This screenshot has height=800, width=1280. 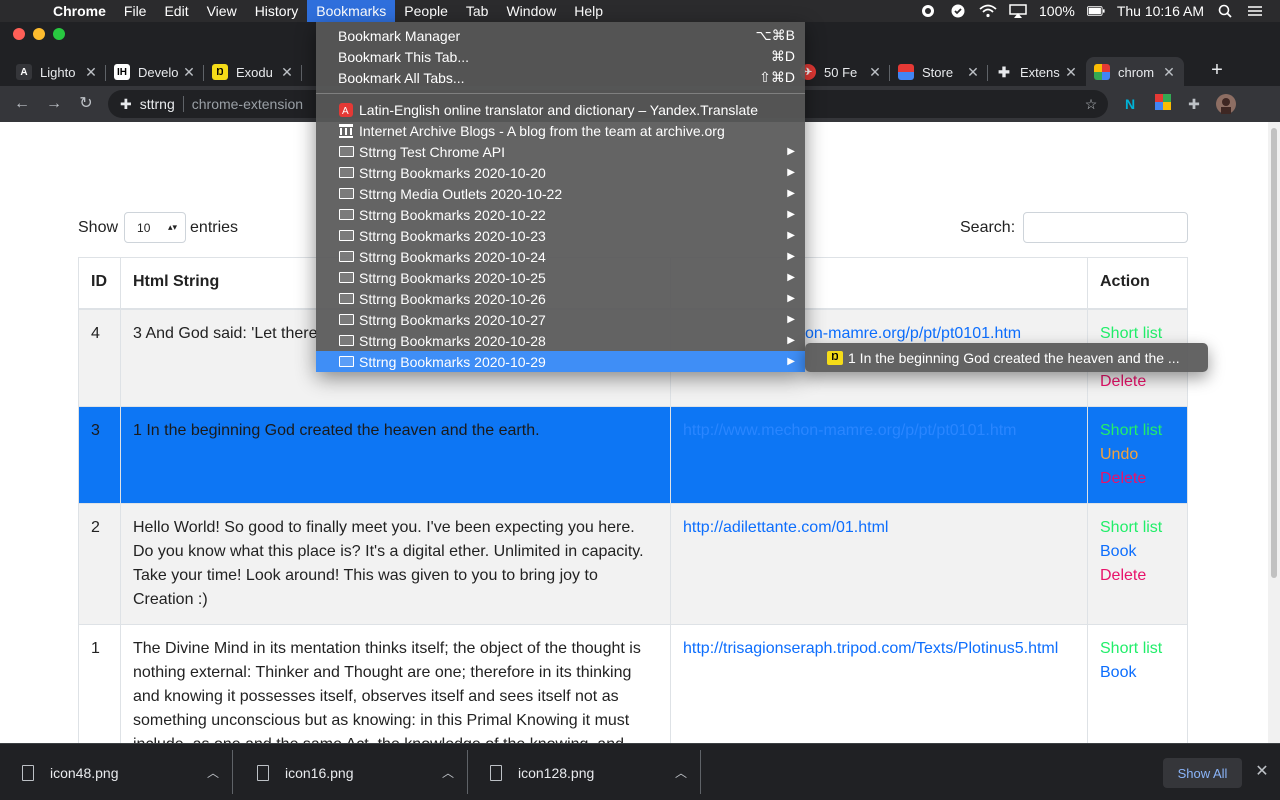 I want to click on menu-window: Window, so click(x=531, y=11).